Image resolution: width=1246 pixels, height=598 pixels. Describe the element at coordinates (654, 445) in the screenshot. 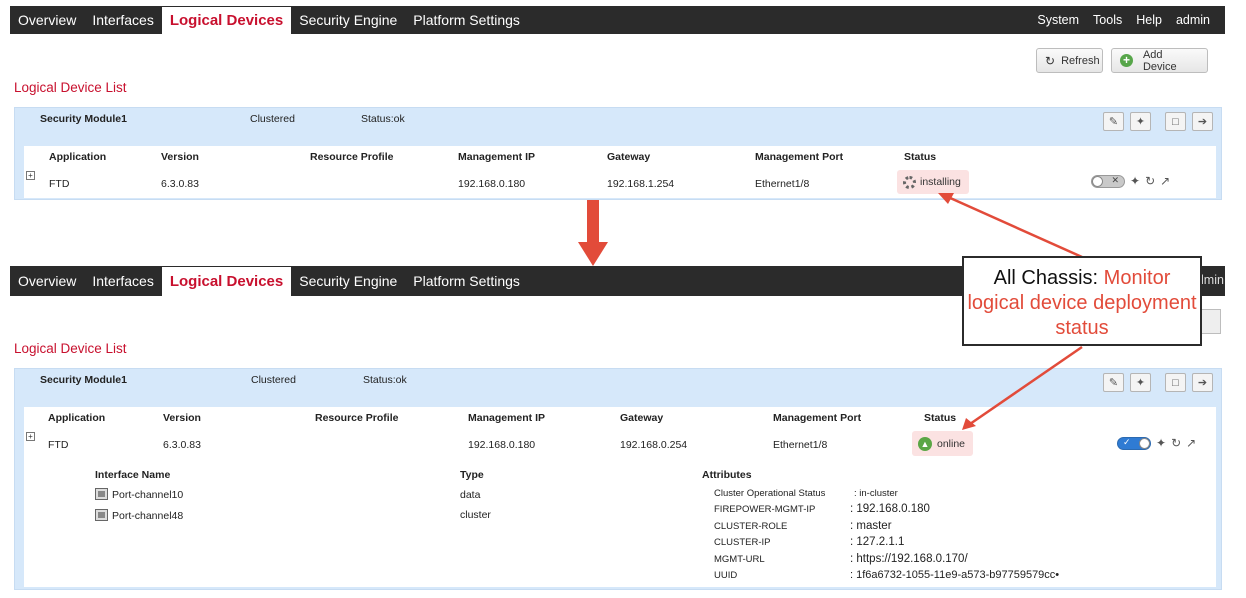

I see `row-gateway: 192.168.0.254` at that location.